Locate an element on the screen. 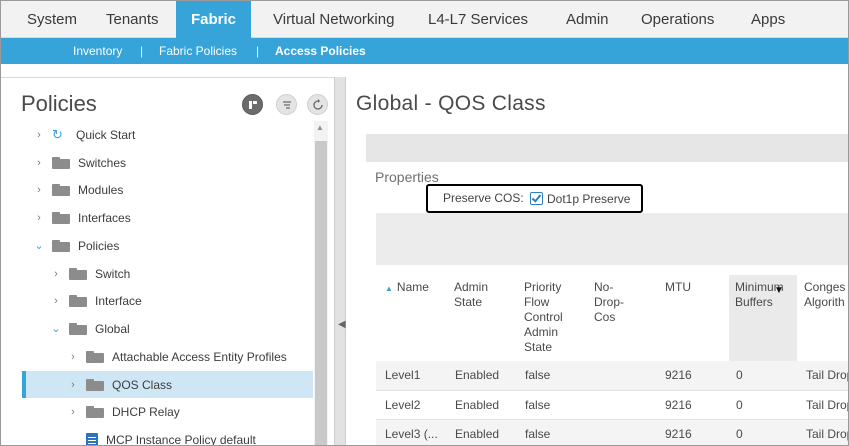  mouse-cursor-icon: ▼ is located at coordinates (779, 290).